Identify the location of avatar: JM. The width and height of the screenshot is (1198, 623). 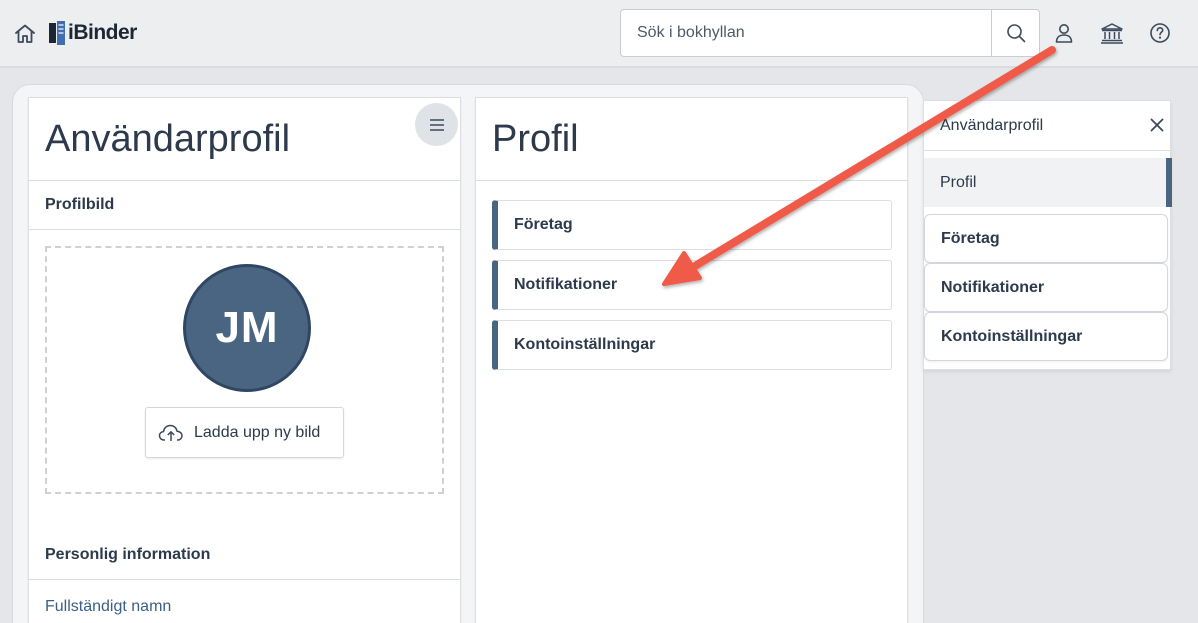
(247, 328).